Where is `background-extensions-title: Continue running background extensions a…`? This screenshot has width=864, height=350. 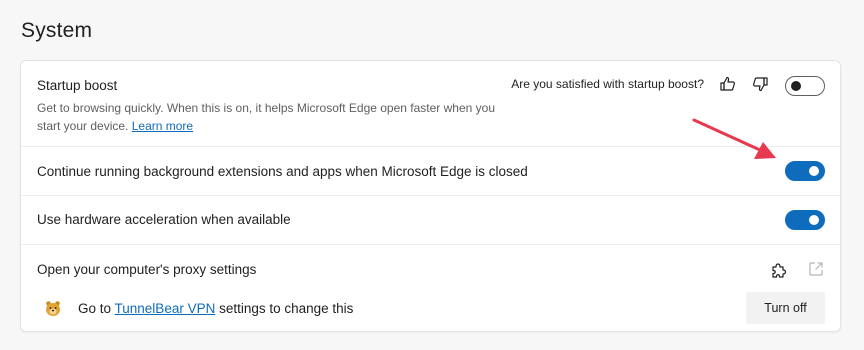
background-extensions-title: Continue running background extensions a… is located at coordinates (282, 171).